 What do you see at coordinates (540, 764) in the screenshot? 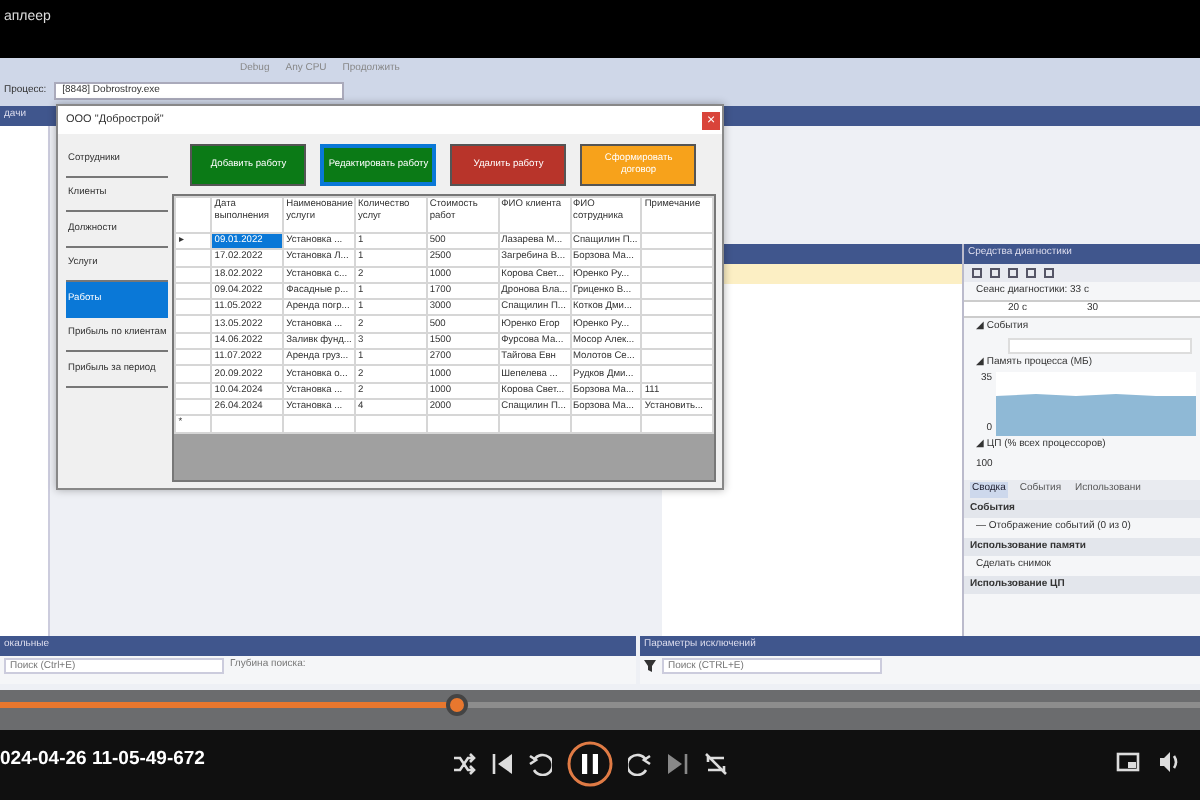
I see `rewind-icon` at bounding box center [540, 764].